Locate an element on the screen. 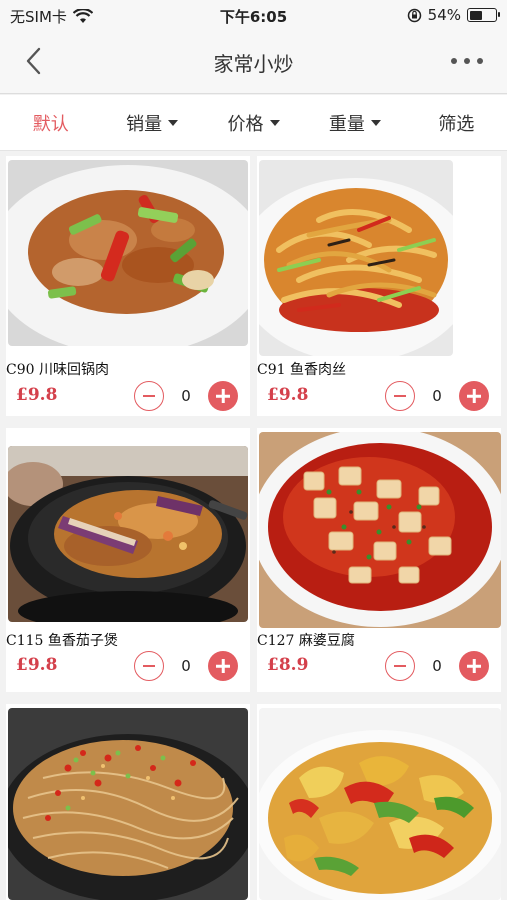 The width and height of the screenshot is (507, 900). sort-default-tab: 默认 is located at coordinates (50, 122).